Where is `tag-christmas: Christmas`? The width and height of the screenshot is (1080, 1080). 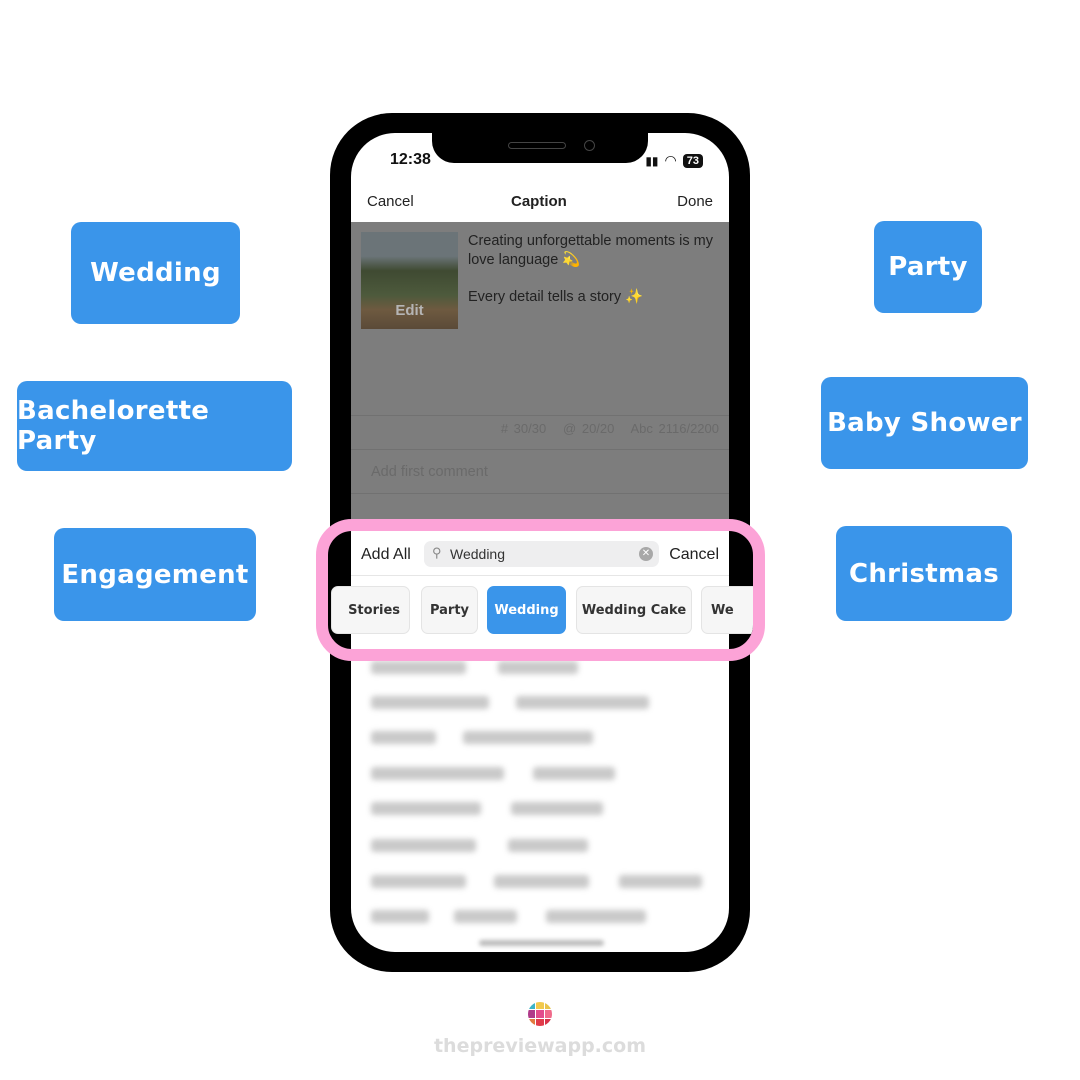 tag-christmas: Christmas is located at coordinates (924, 573).